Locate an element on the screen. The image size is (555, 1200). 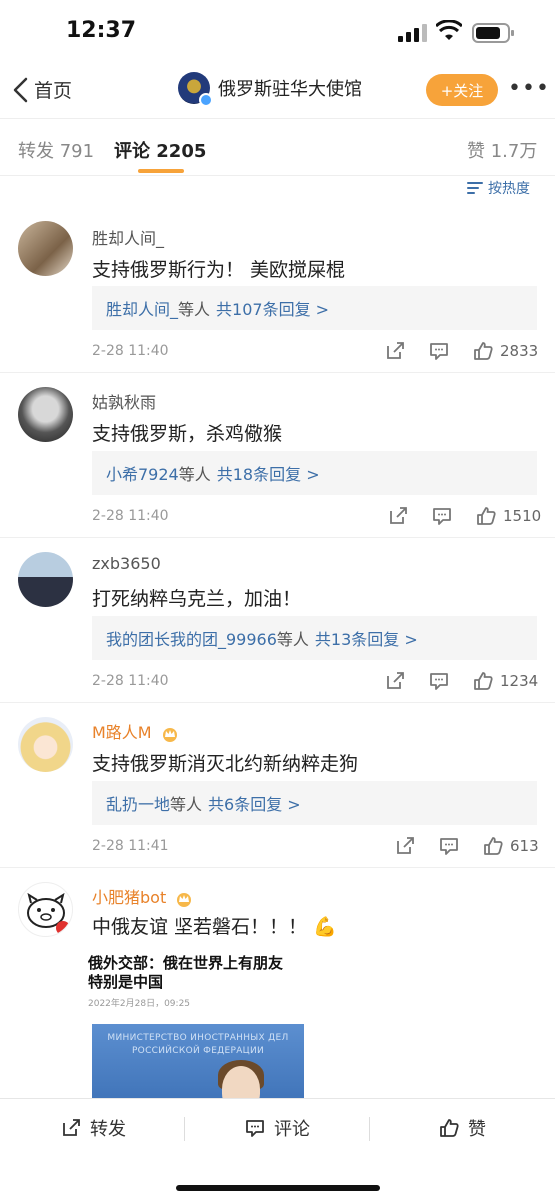
comment-text: 中俄友谊 坚若磐石！！！ 💪 is located at coordinates (214, 925).